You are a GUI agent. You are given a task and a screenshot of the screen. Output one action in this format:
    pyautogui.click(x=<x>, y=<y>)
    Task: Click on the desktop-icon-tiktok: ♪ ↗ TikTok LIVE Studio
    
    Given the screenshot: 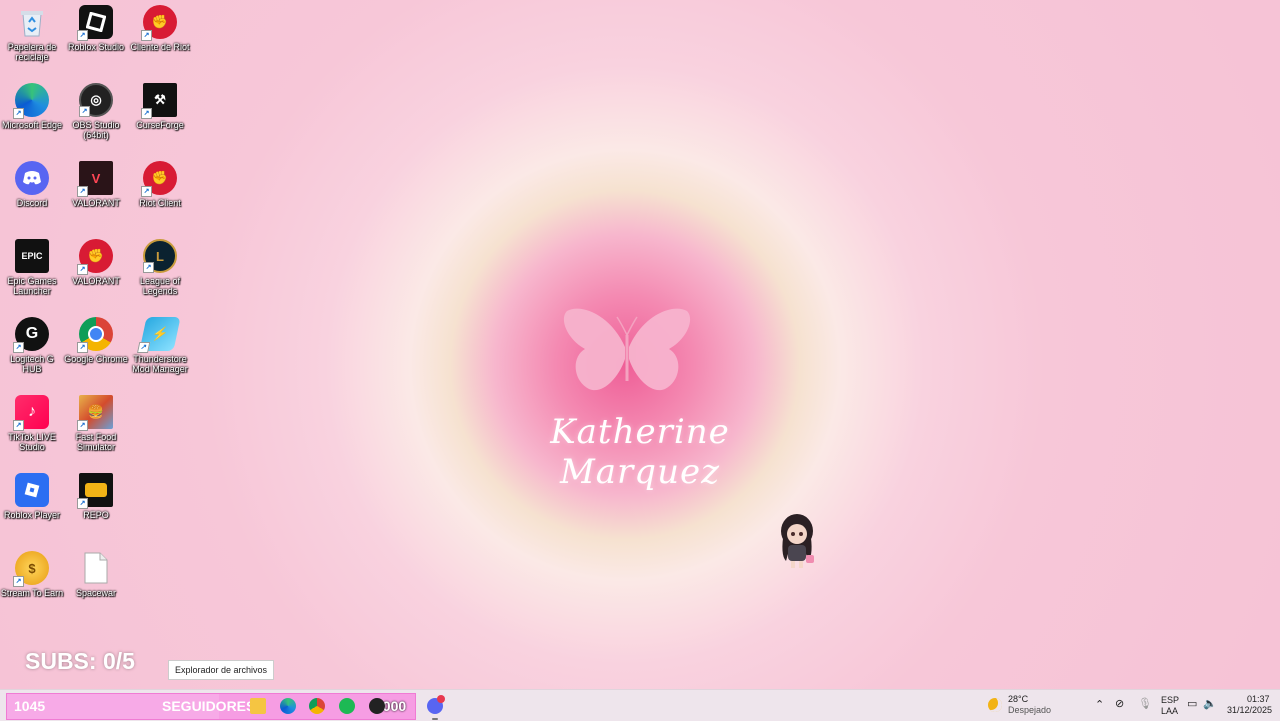 What is the action you would take?
    pyautogui.click(x=32, y=423)
    